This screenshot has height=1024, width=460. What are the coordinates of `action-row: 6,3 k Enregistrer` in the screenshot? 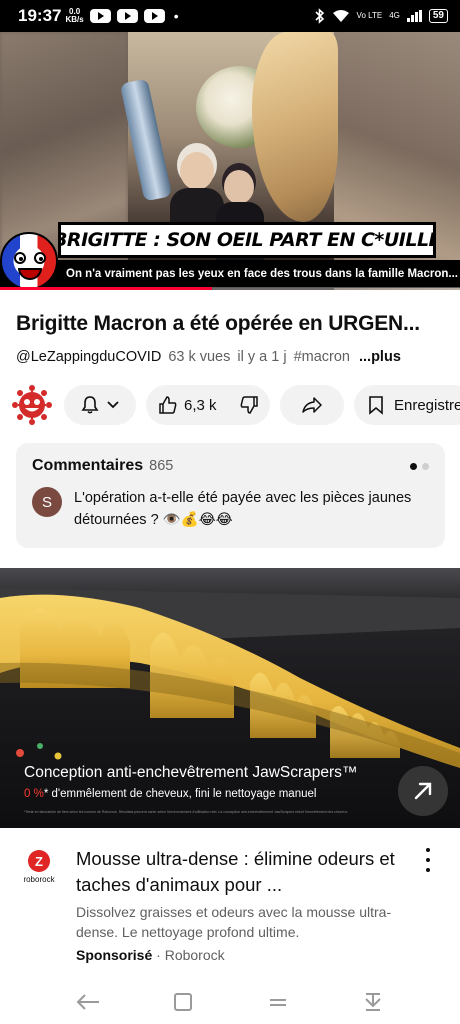 It's located at (230, 405).